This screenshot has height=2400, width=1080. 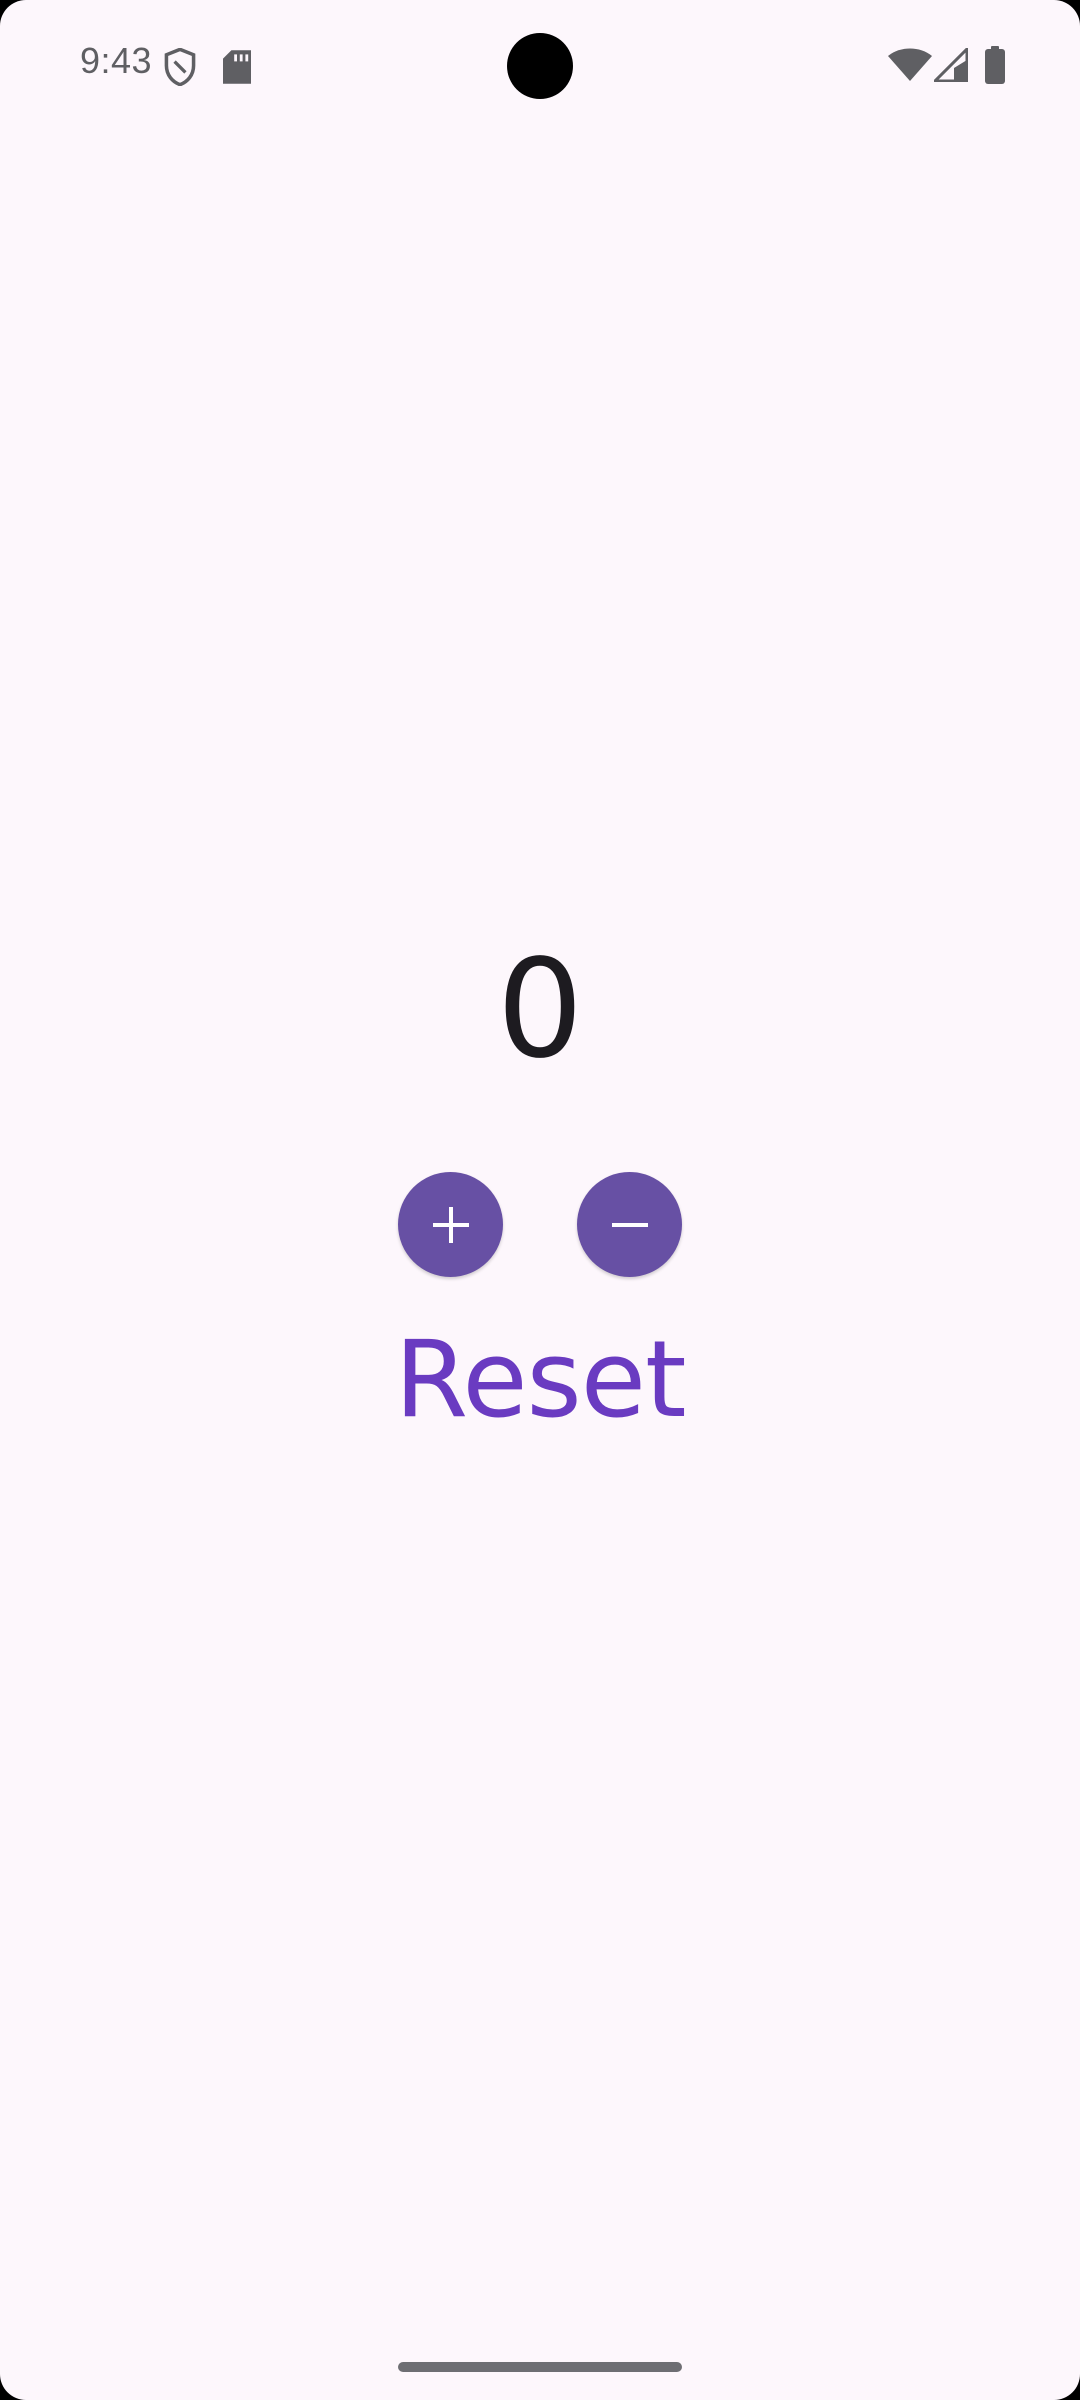 I want to click on reset-button: Reset, so click(x=540, y=1380).